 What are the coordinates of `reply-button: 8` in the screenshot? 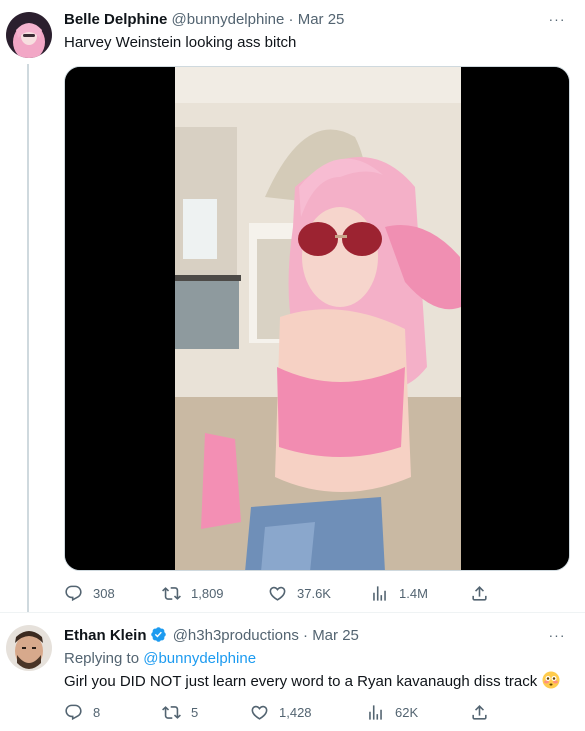 It's located at (82, 712).